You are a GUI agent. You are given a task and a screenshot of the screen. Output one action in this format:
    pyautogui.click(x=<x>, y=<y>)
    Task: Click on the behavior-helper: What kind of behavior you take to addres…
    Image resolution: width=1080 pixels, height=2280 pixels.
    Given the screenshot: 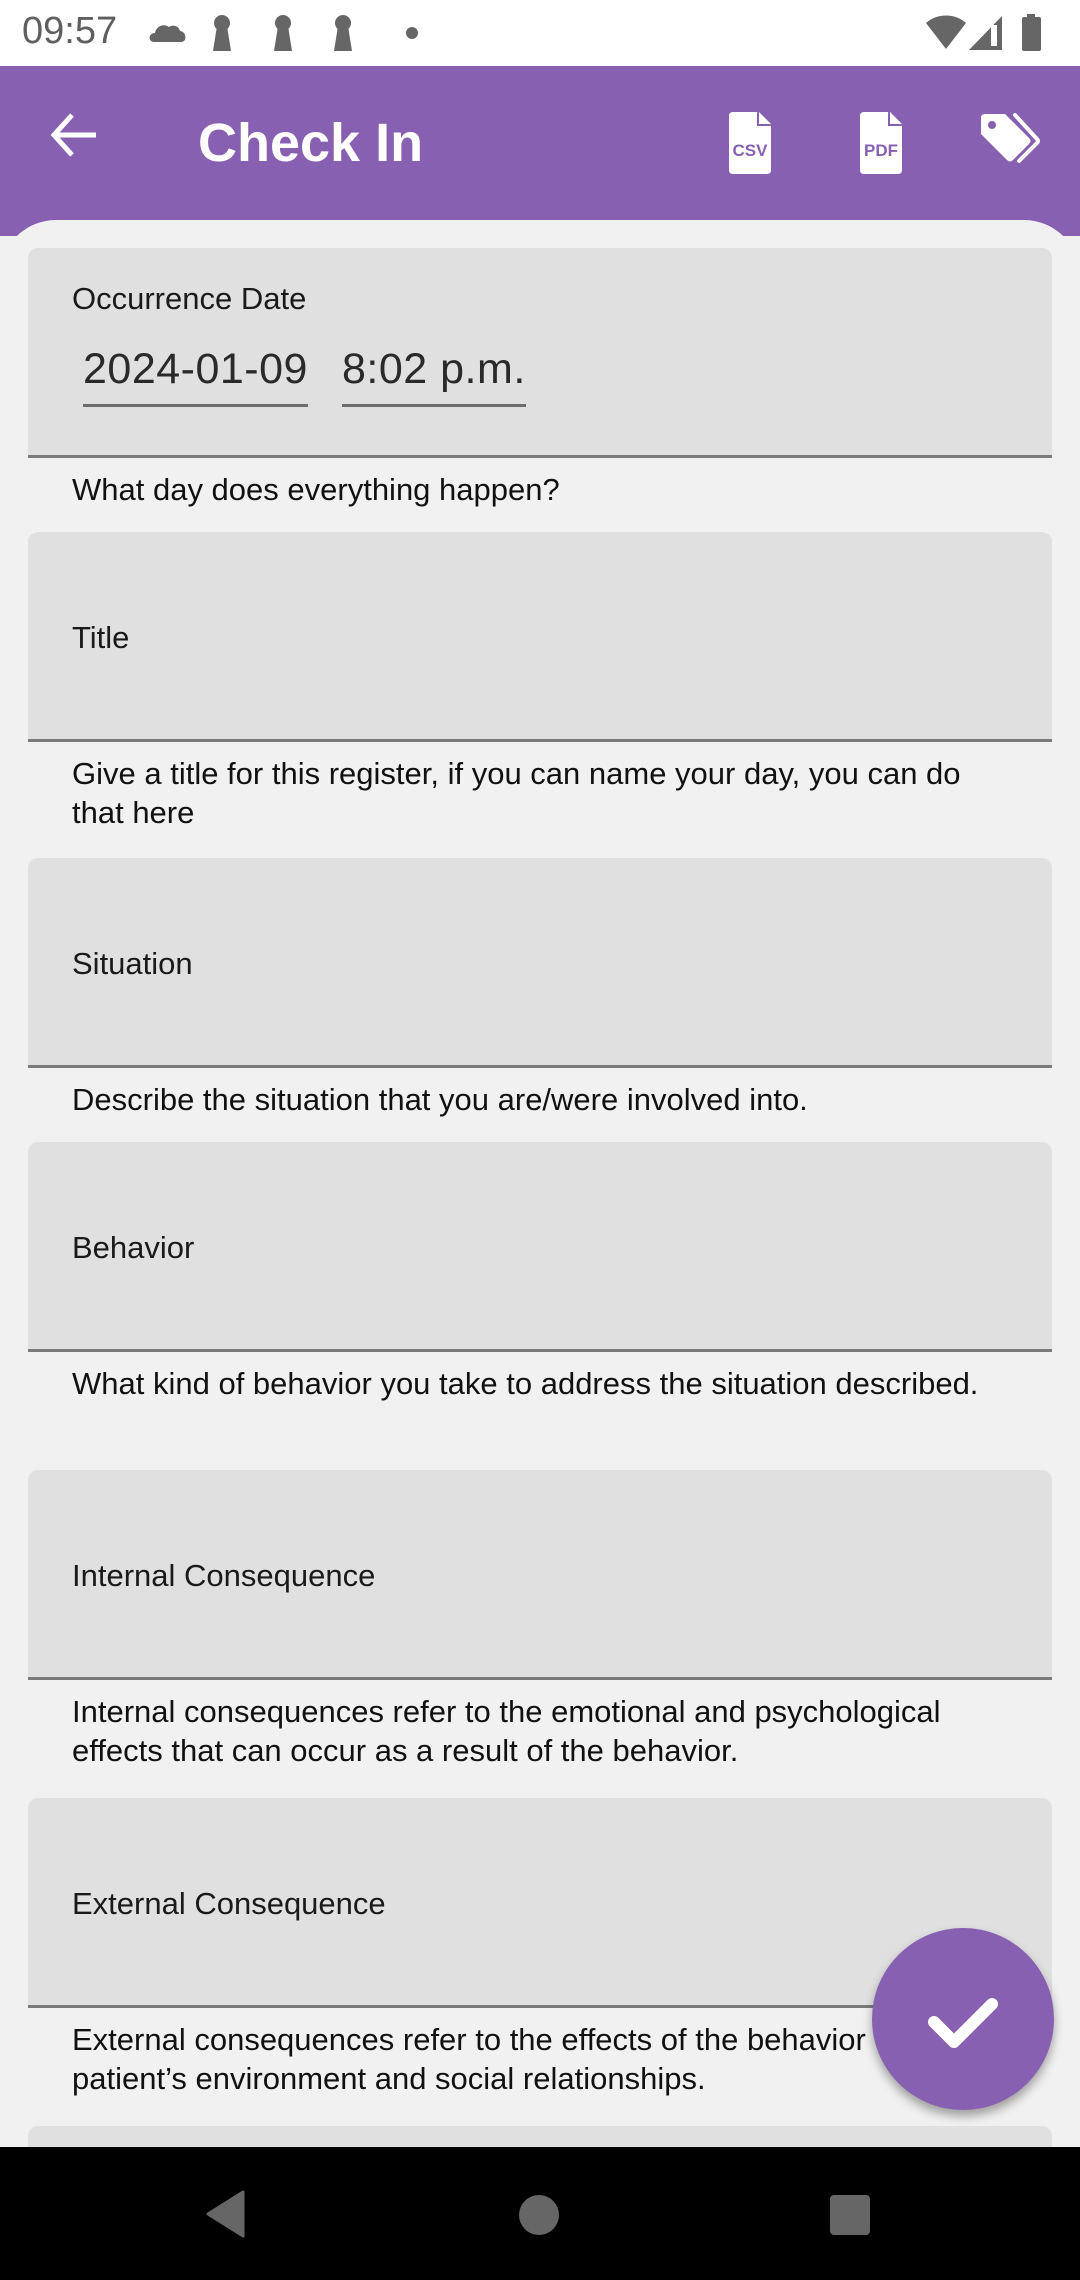 What is the action you would take?
    pyautogui.click(x=525, y=1383)
    